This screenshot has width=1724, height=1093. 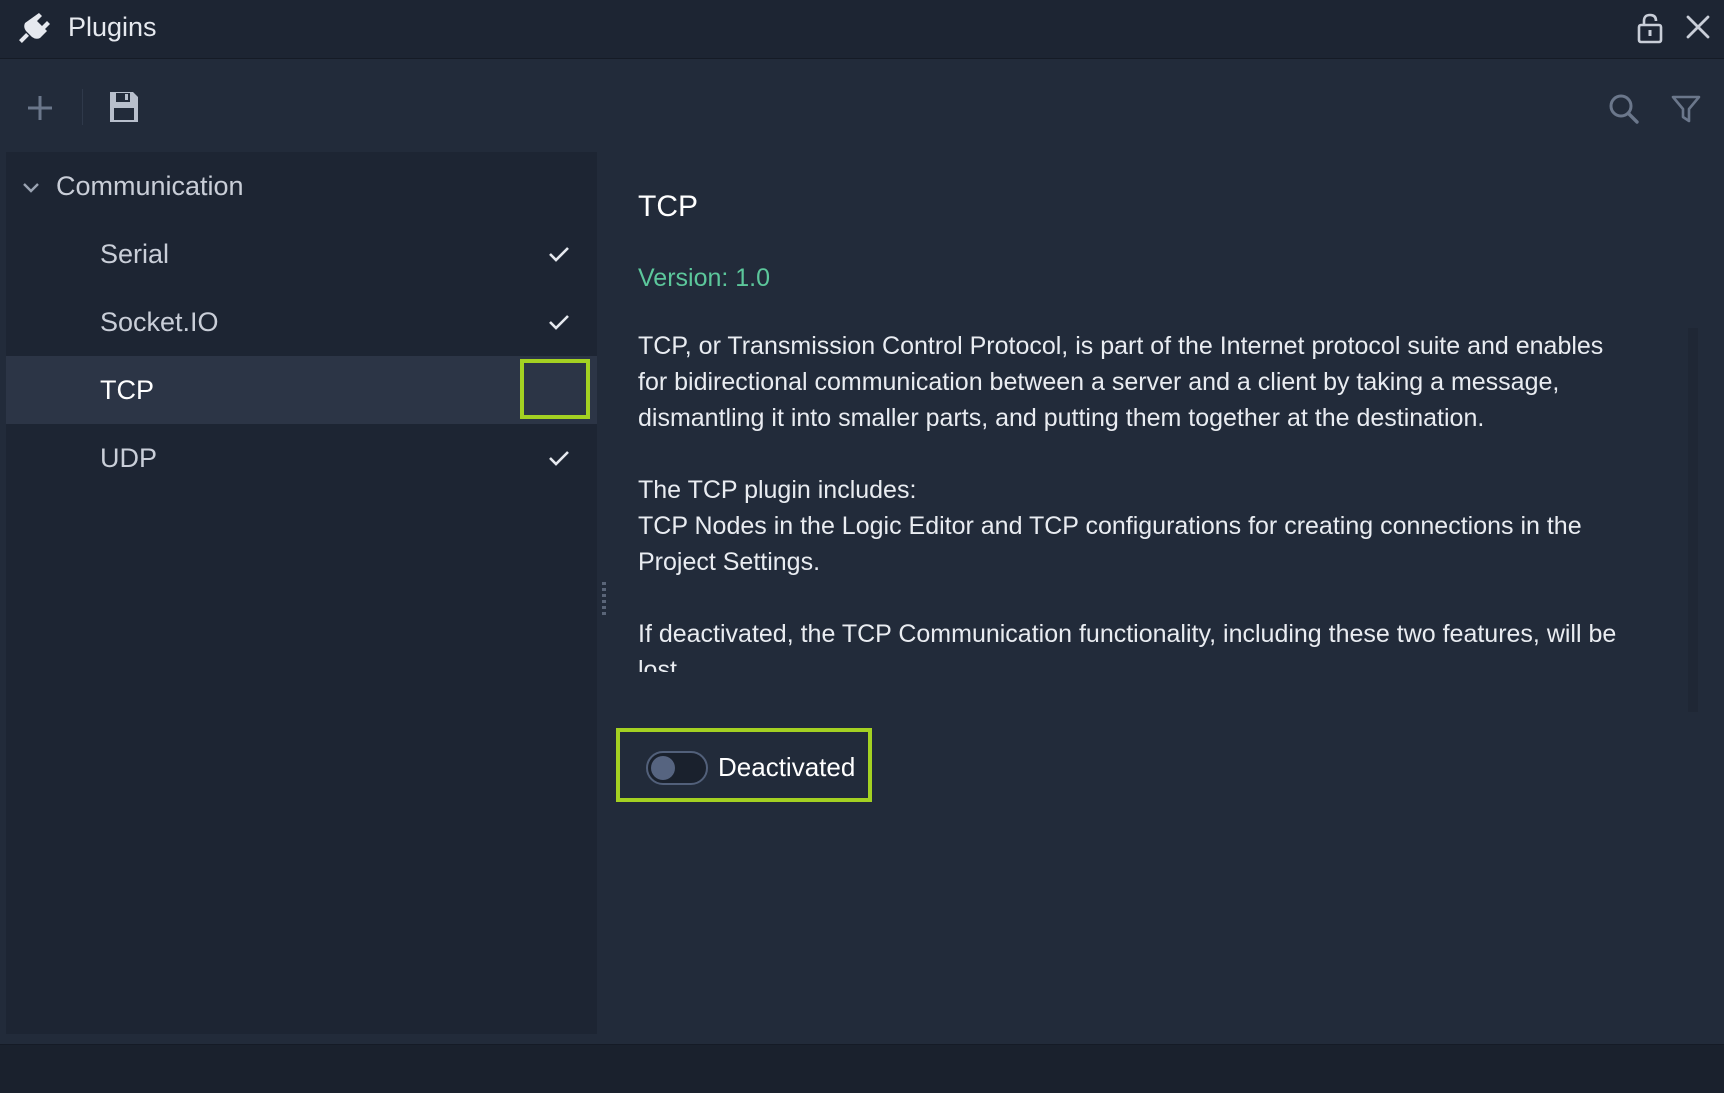 I want to click on plugin-title: TCP, so click(x=668, y=206).